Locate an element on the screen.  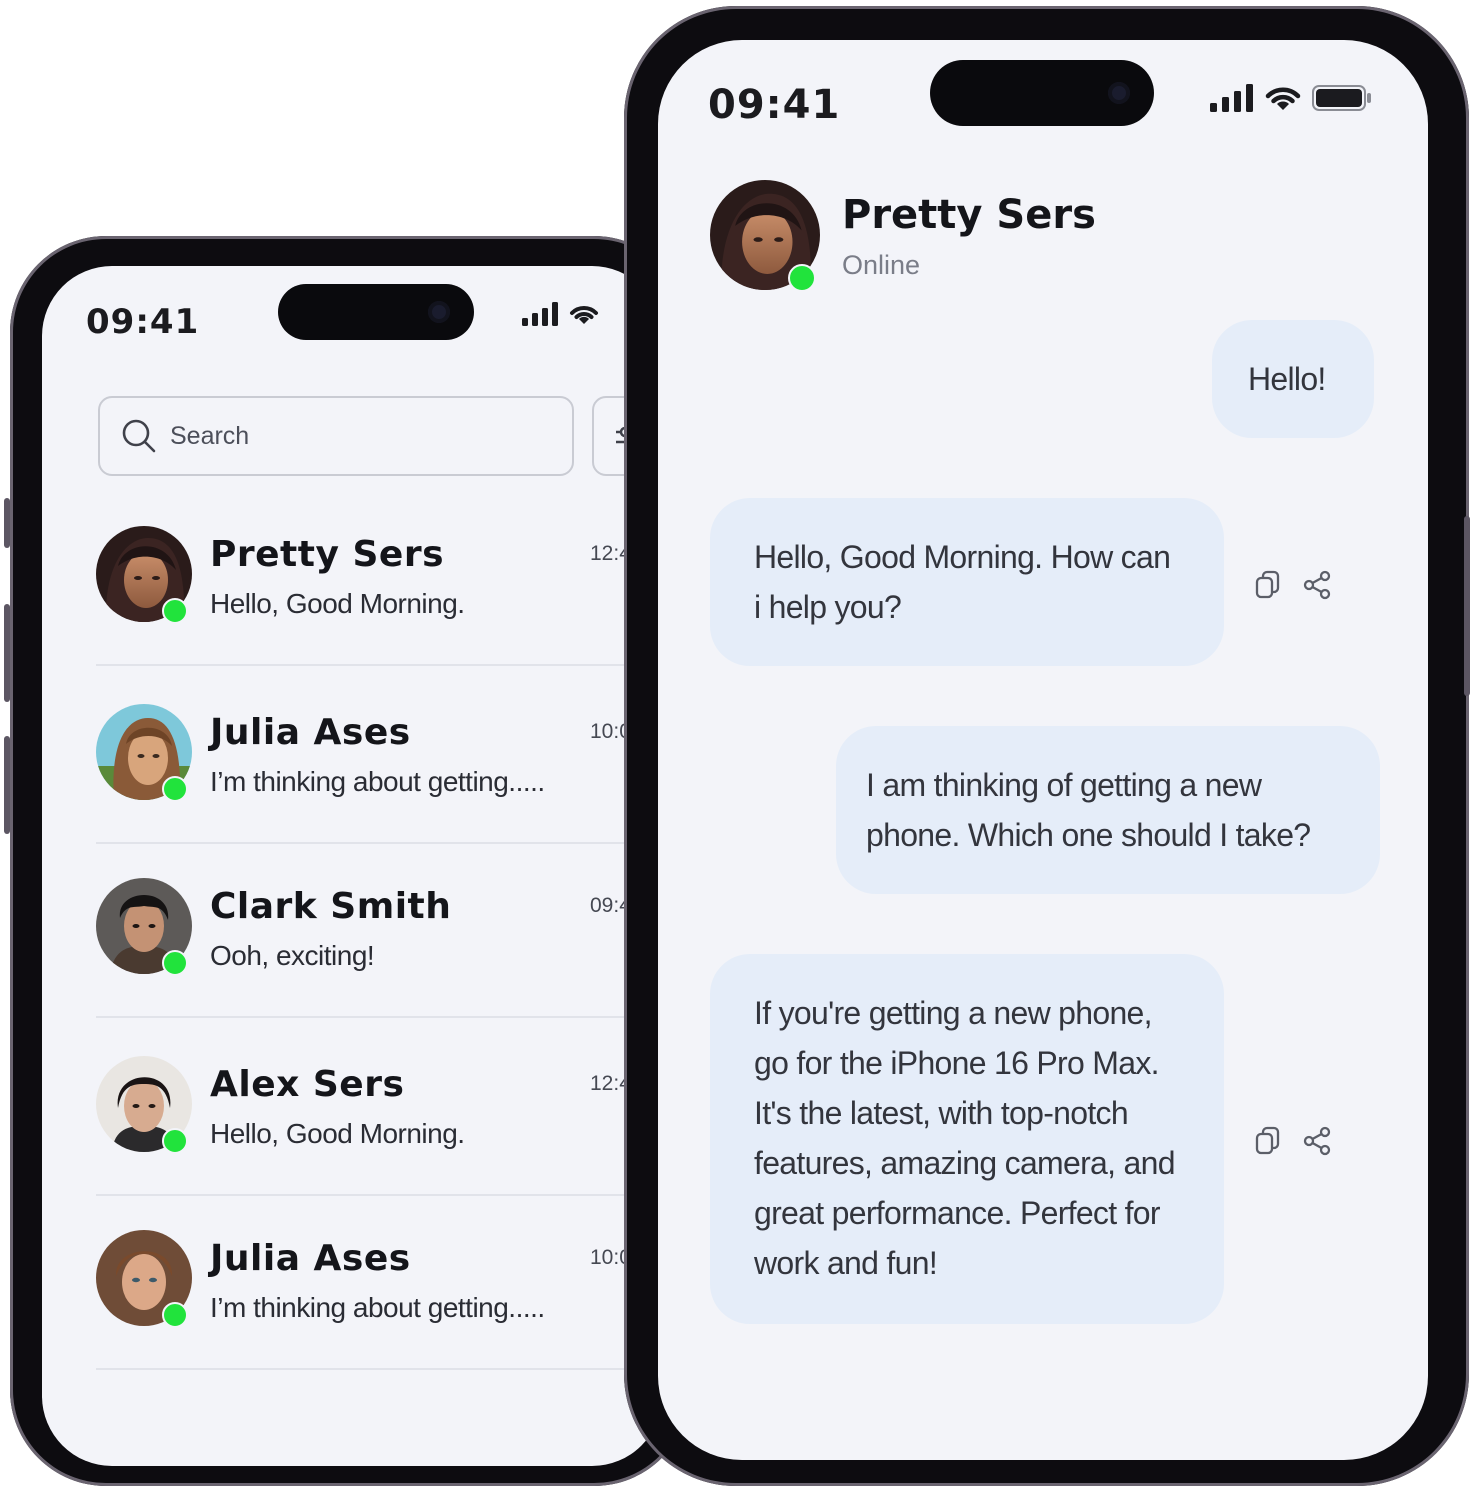
message-line: It's the latest, with top-notch is located at coordinates (941, 1113).